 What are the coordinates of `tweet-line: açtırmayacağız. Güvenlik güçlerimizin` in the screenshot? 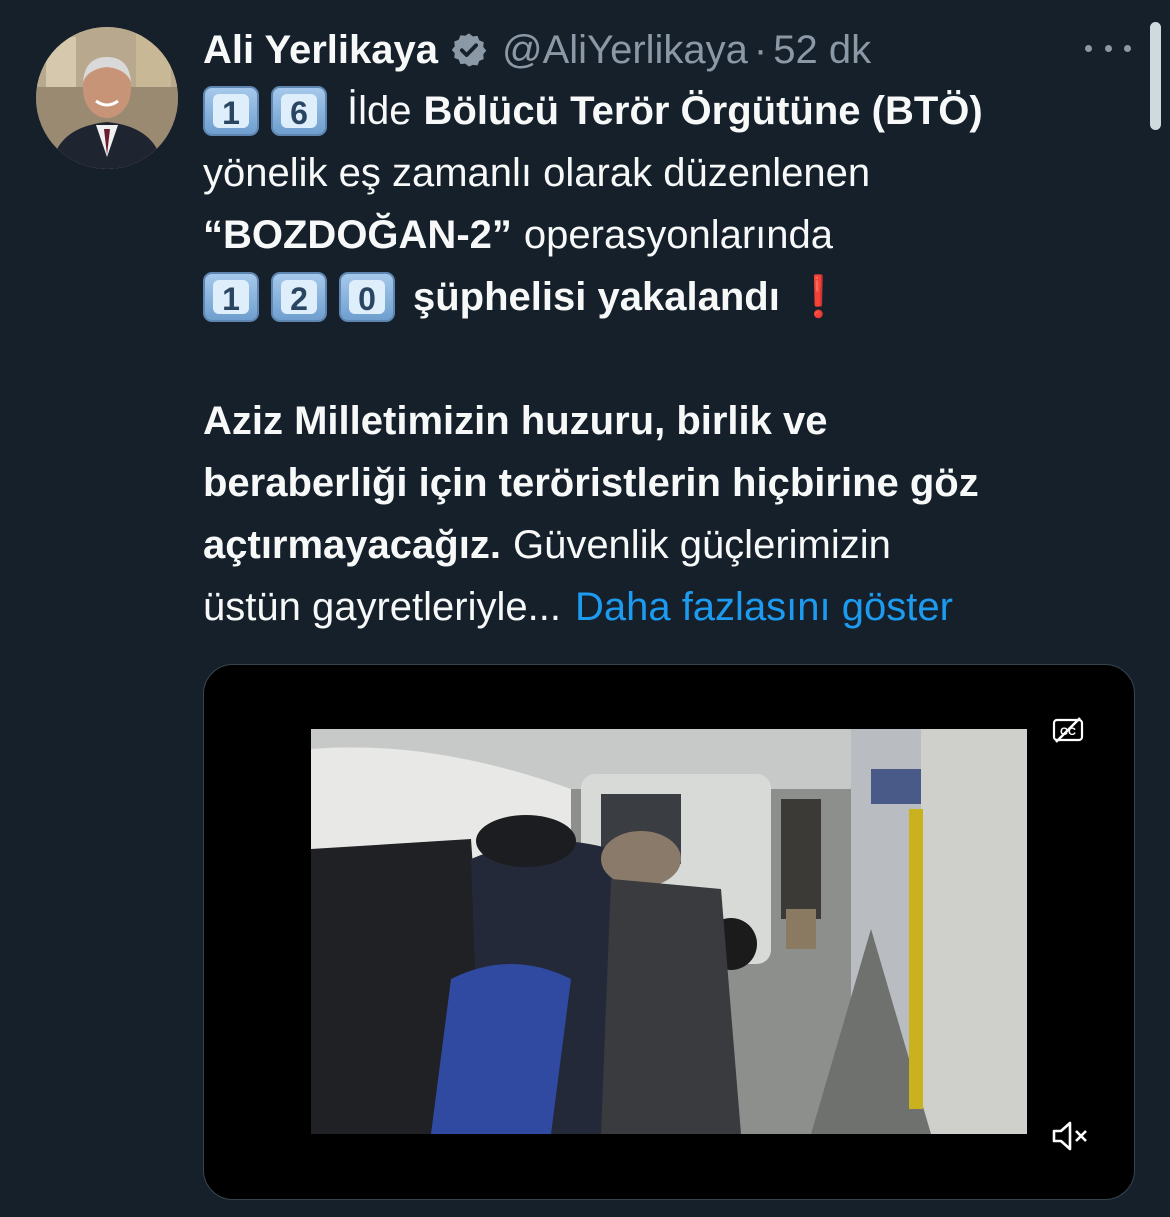 It's located at (668, 545).